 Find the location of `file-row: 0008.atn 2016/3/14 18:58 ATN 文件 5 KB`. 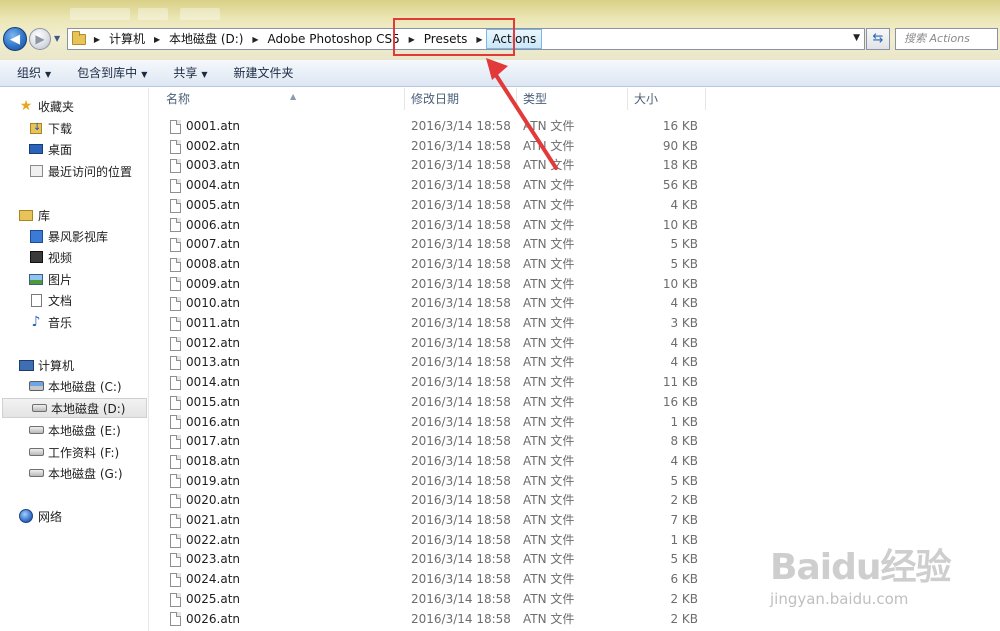

file-row: 0008.atn 2016/3/14 18:58 ATN 文件 5 KB is located at coordinates (575, 265).